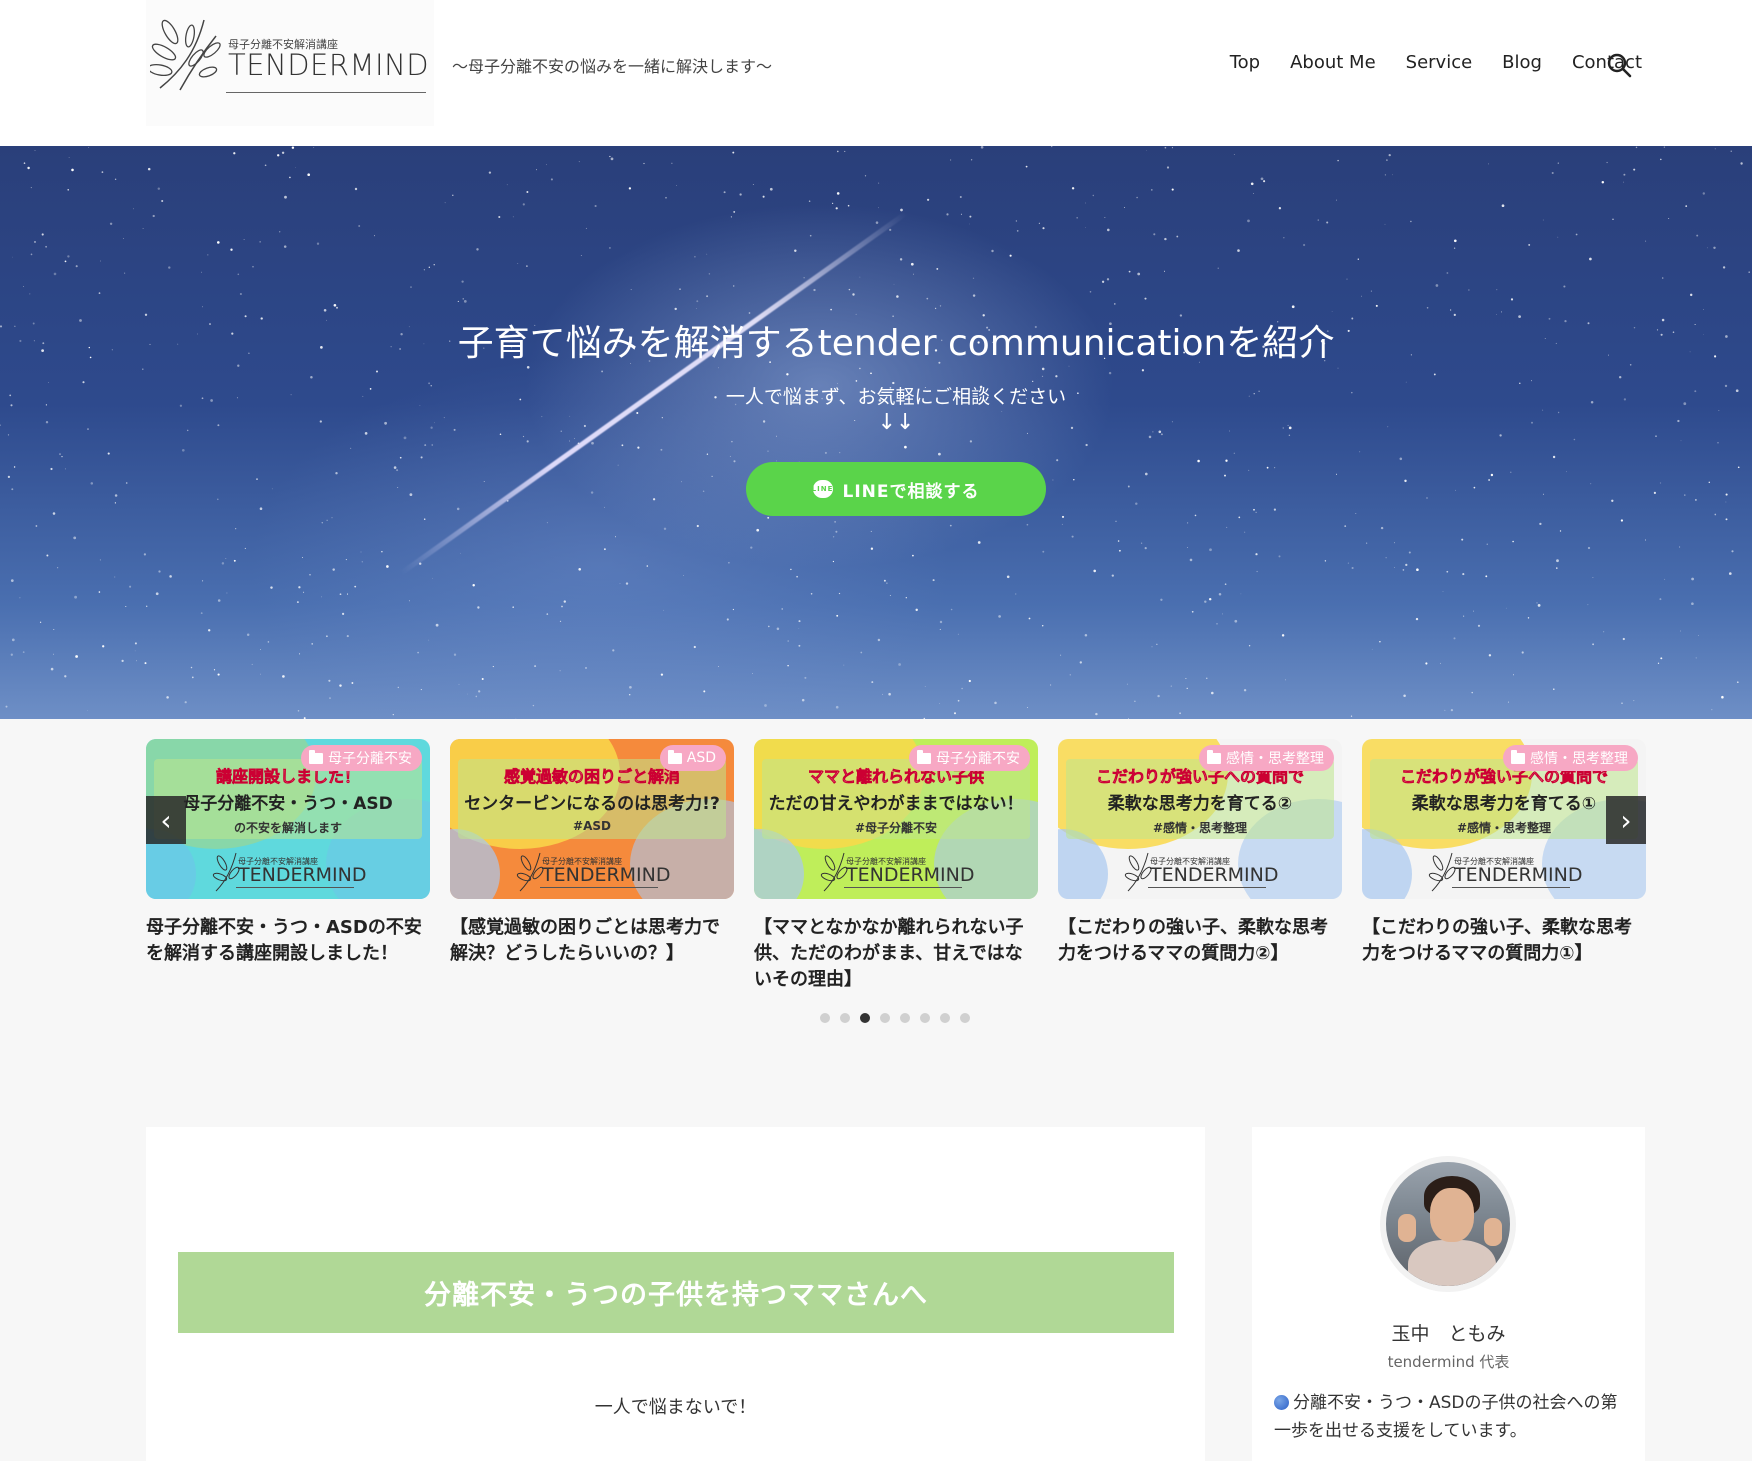 Image resolution: width=1752 pixels, height=1461 pixels. What do you see at coordinates (288, 804) in the screenshot?
I see `thumb-line-2: 母子分離不安・うつ・ASD` at bounding box center [288, 804].